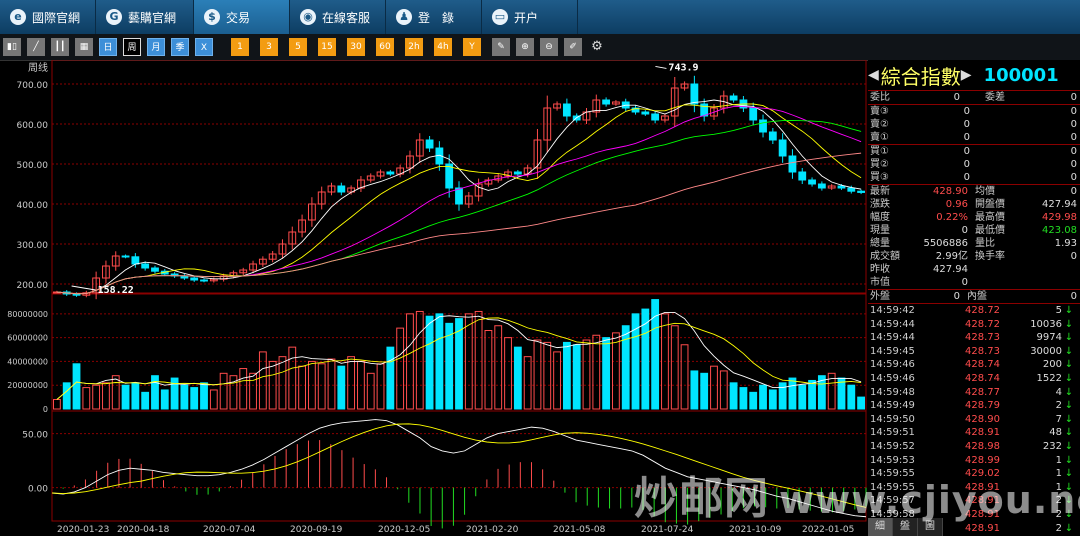 Image resolution: width=1080 pixels, height=536 pixels. I want to click on tick-price: 428.98, so click(982, 446).